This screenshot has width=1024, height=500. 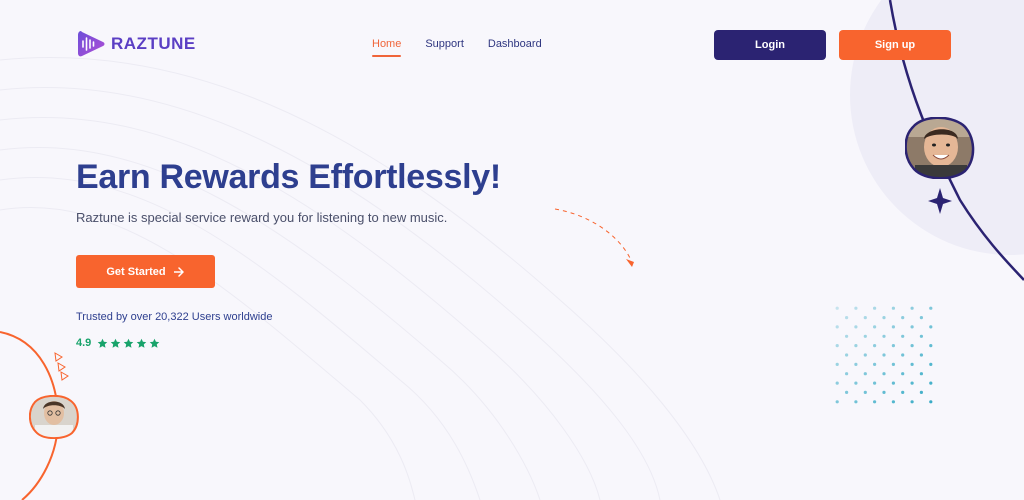 I want to click on login-button: Login, so click(x=770, y=45).